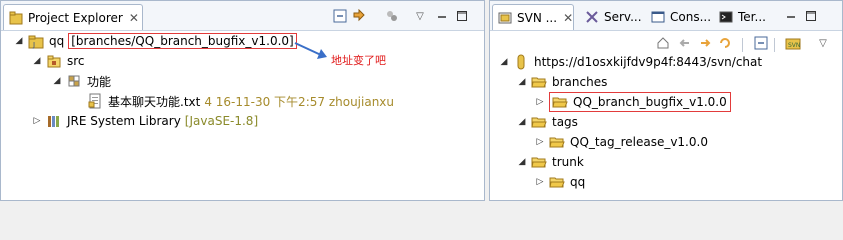 The width and height of the screenshot is (843, 240). What do you see at coordinates (725, 43) in the screenshot?
I see `refresh-icon` at bounding box center [725, 43].